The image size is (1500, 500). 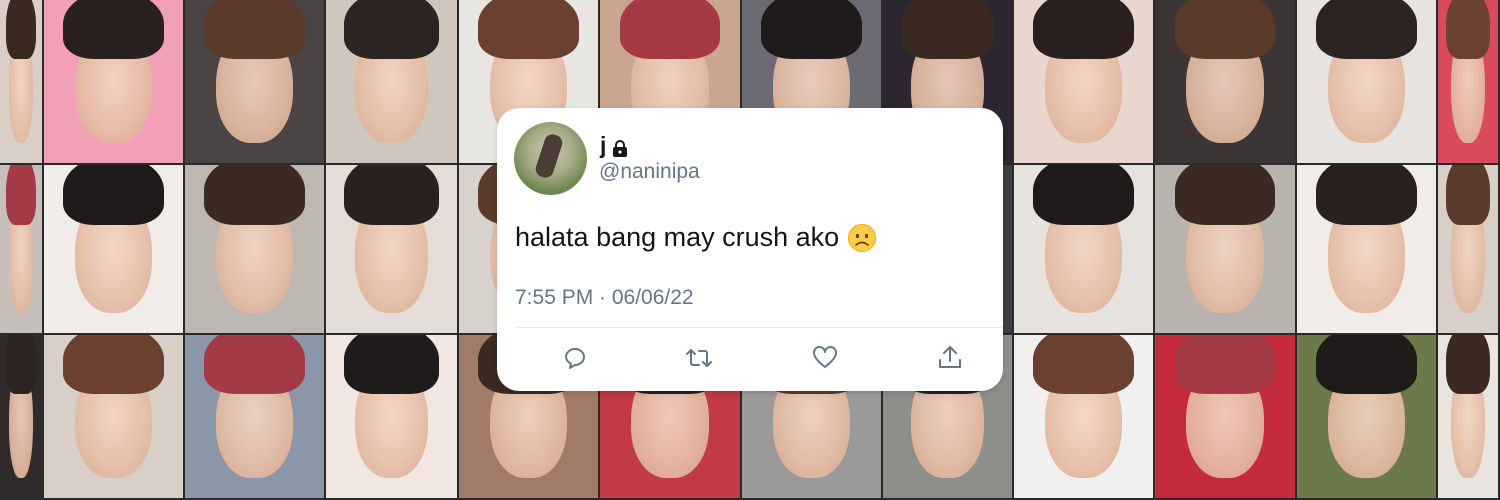 I want to click on tweet-text: halata bang may crush ako, so click(x=696, y=237).